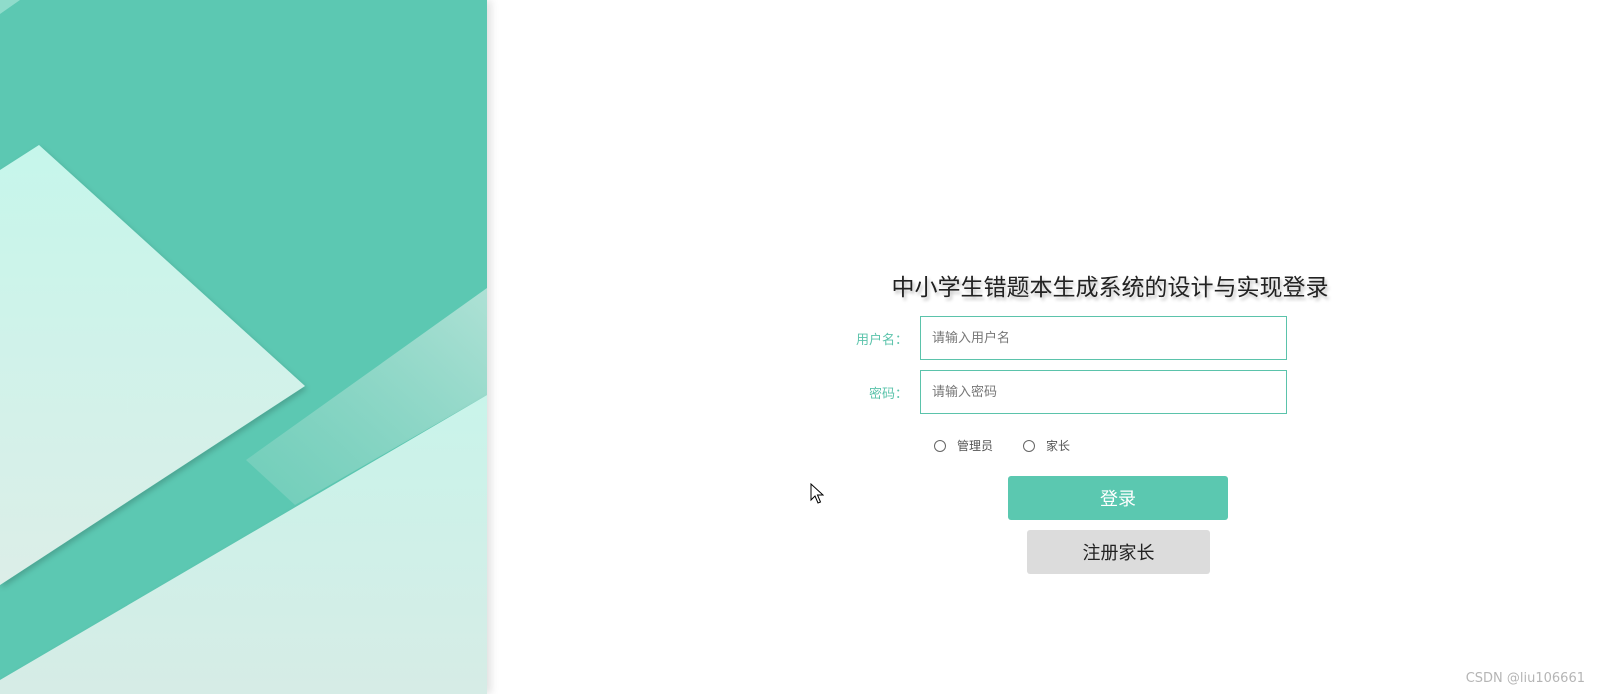  Describe the element at coordinates (881, 340) in the screenshot. I see `username-label: 用户名：` at that location.